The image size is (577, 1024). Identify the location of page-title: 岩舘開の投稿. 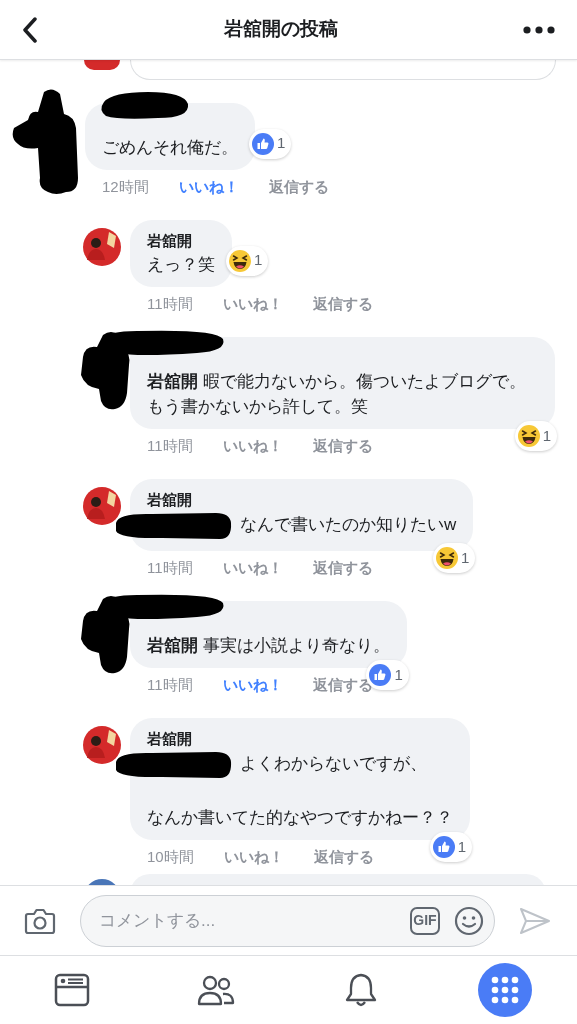
(280, 29).